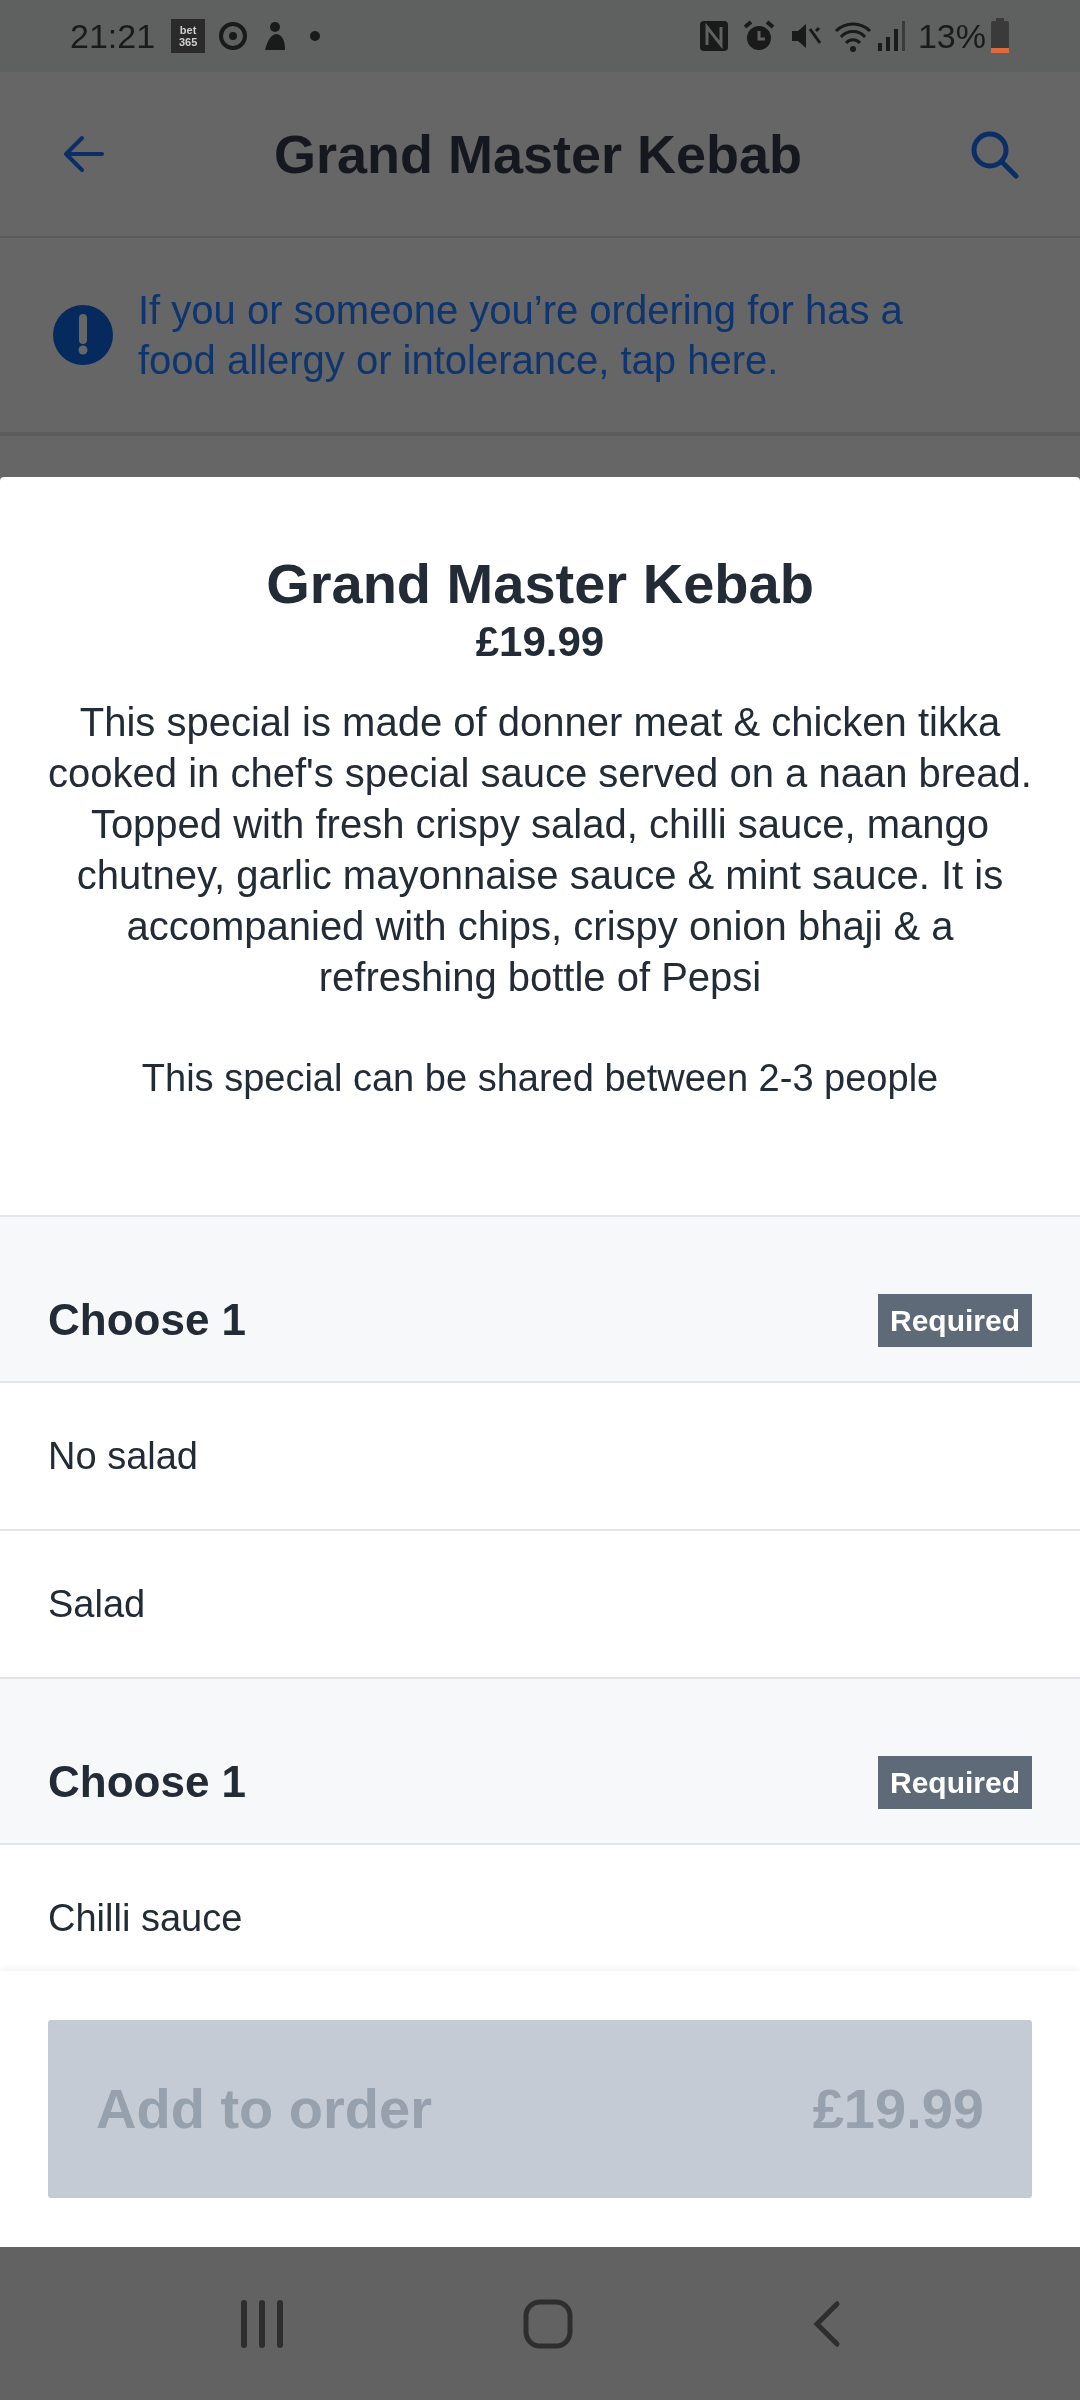  I want to click on header-title: Grand Master Kebab, so click(538, 154).